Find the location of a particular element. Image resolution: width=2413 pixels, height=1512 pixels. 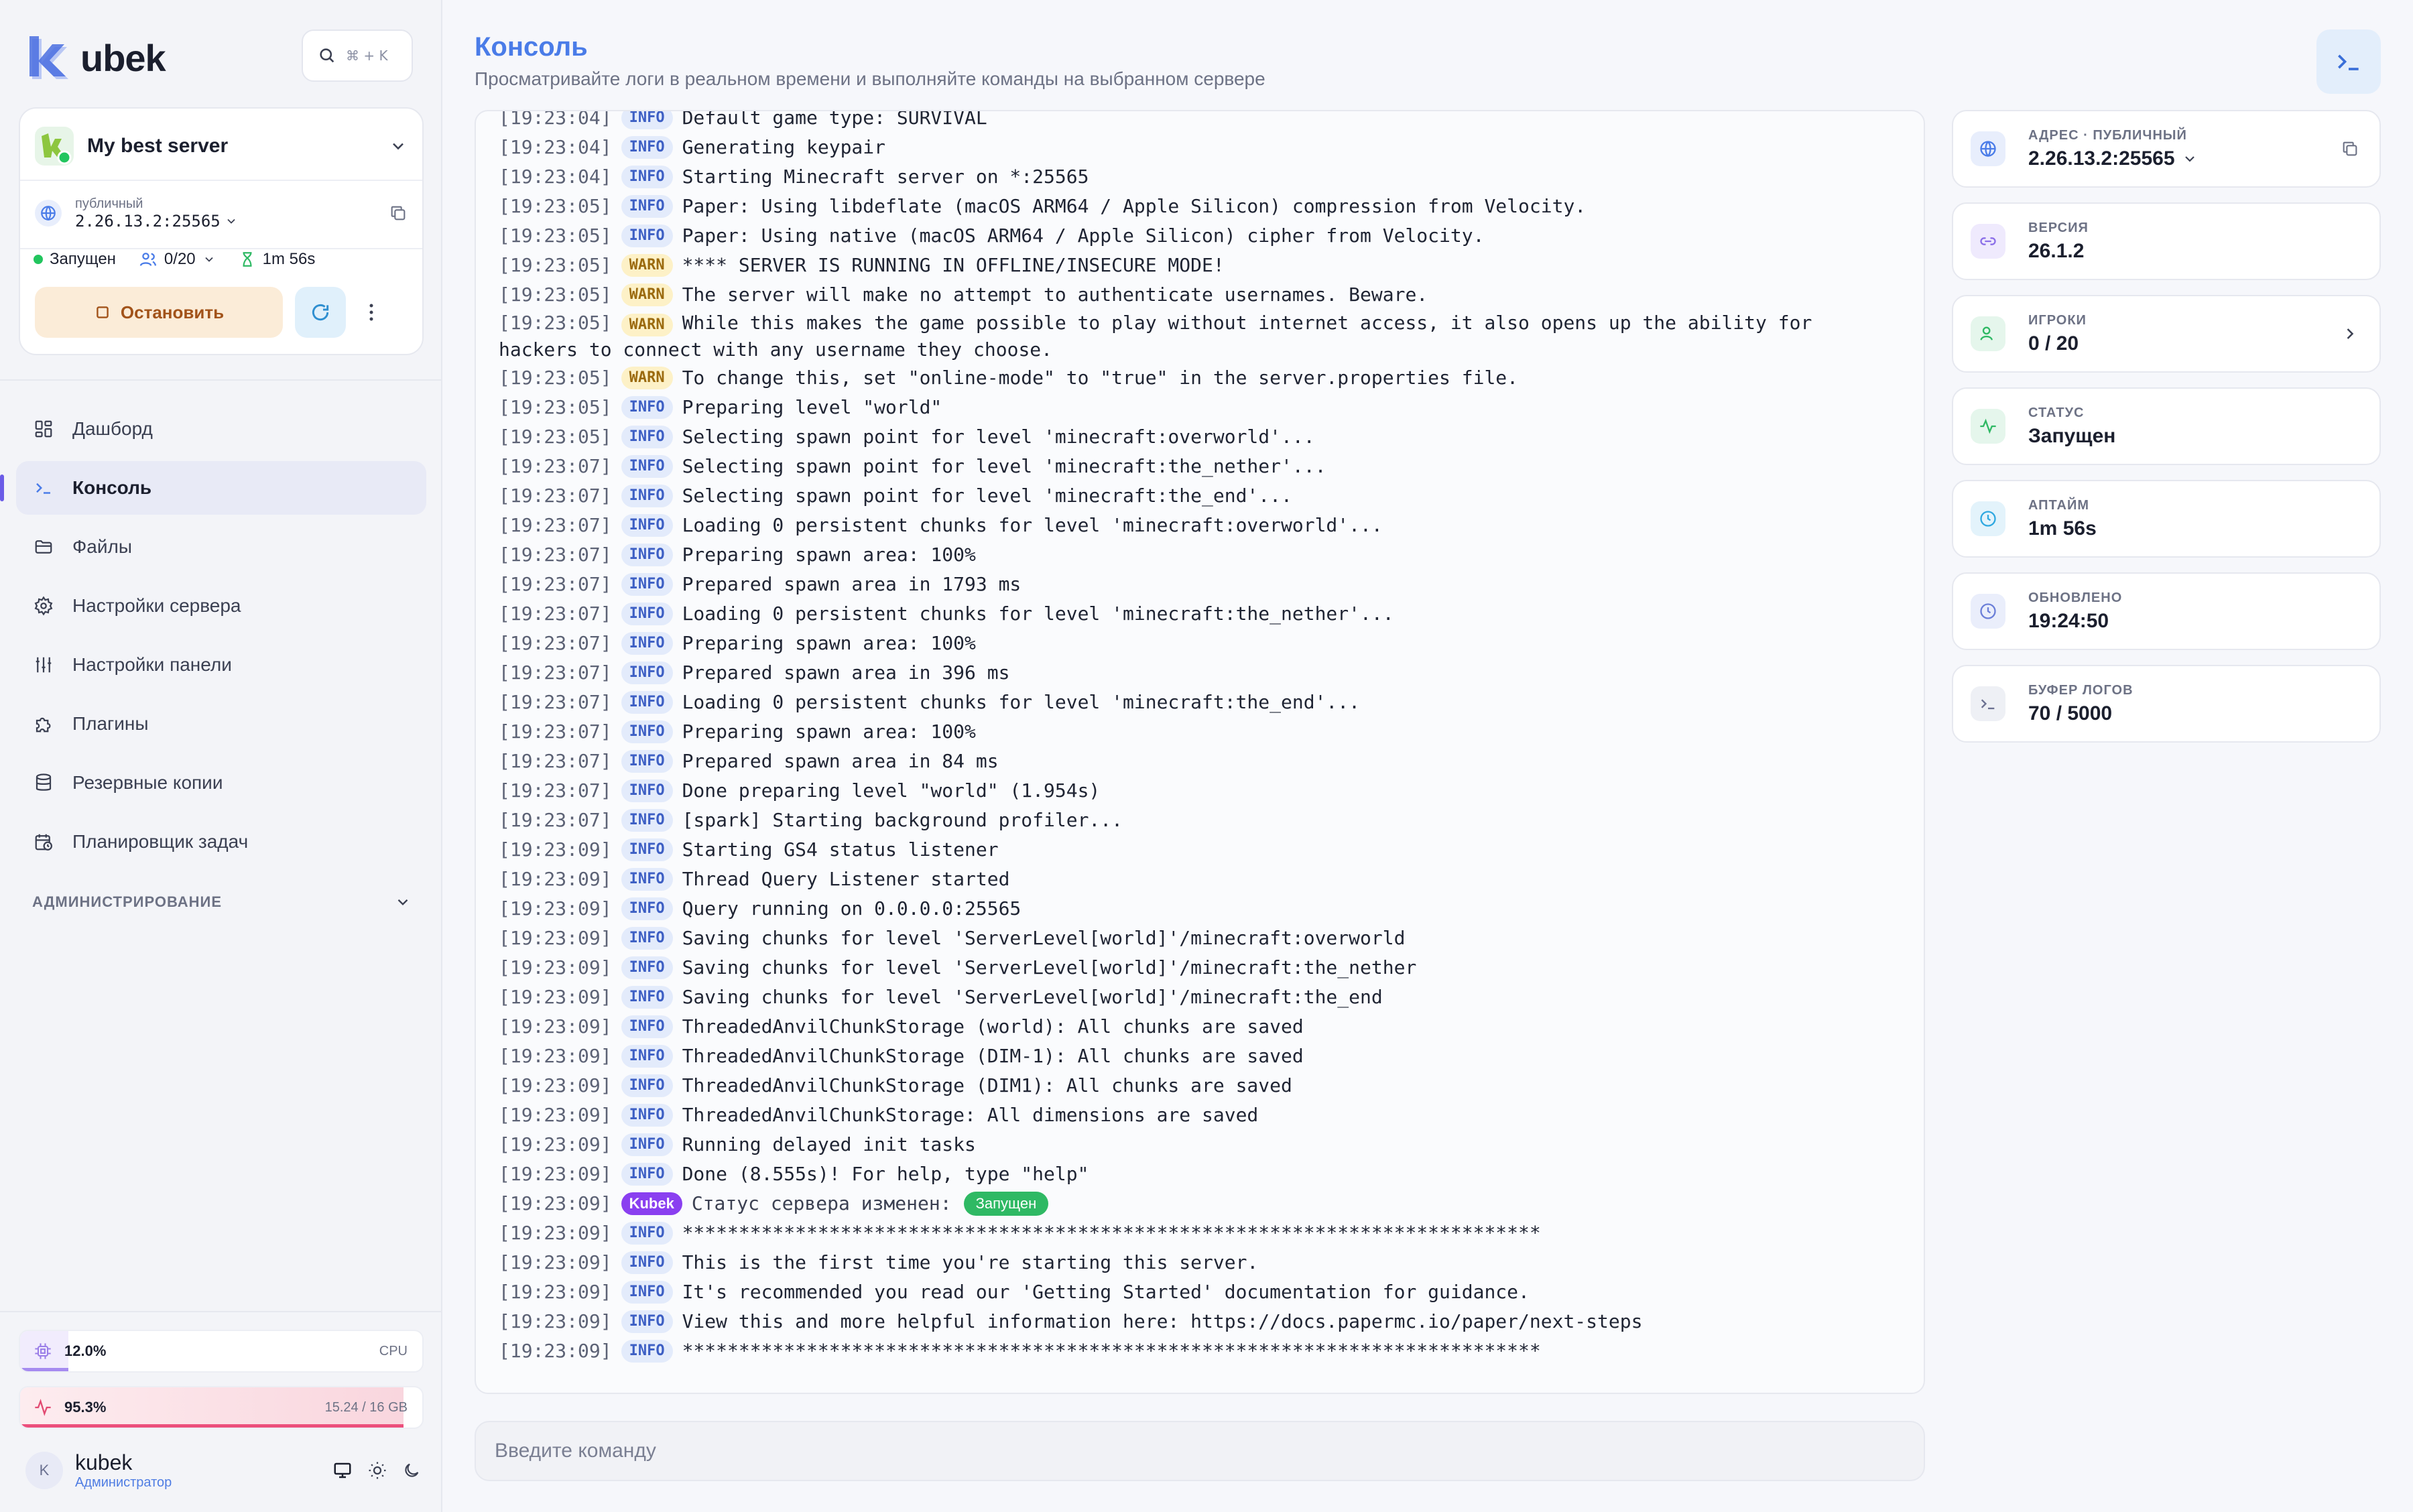

gear-icon is located at coordinates (43, 605).